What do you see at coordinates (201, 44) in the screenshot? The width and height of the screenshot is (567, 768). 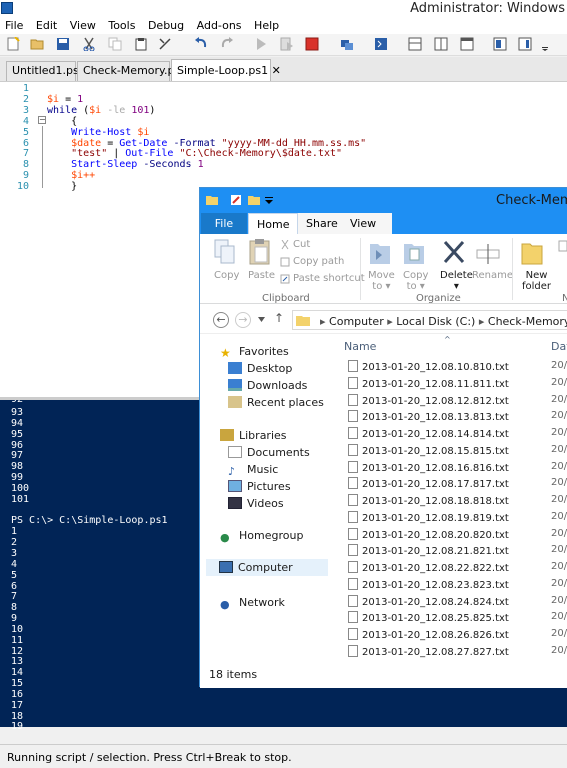 I see `undo-icon` at bounding box center [201, 44].